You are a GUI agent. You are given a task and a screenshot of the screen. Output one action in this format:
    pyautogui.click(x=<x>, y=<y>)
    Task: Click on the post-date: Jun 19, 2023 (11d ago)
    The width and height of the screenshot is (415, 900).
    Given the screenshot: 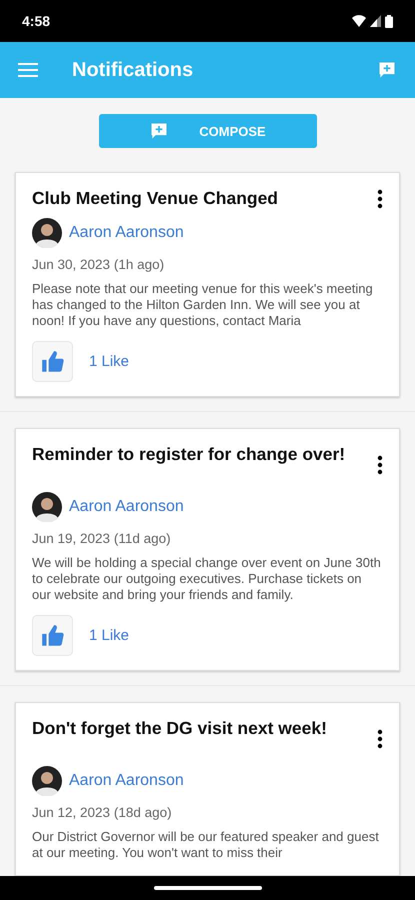 What is the action you would take?
    pyautogui.click(x=102, y=538)
    